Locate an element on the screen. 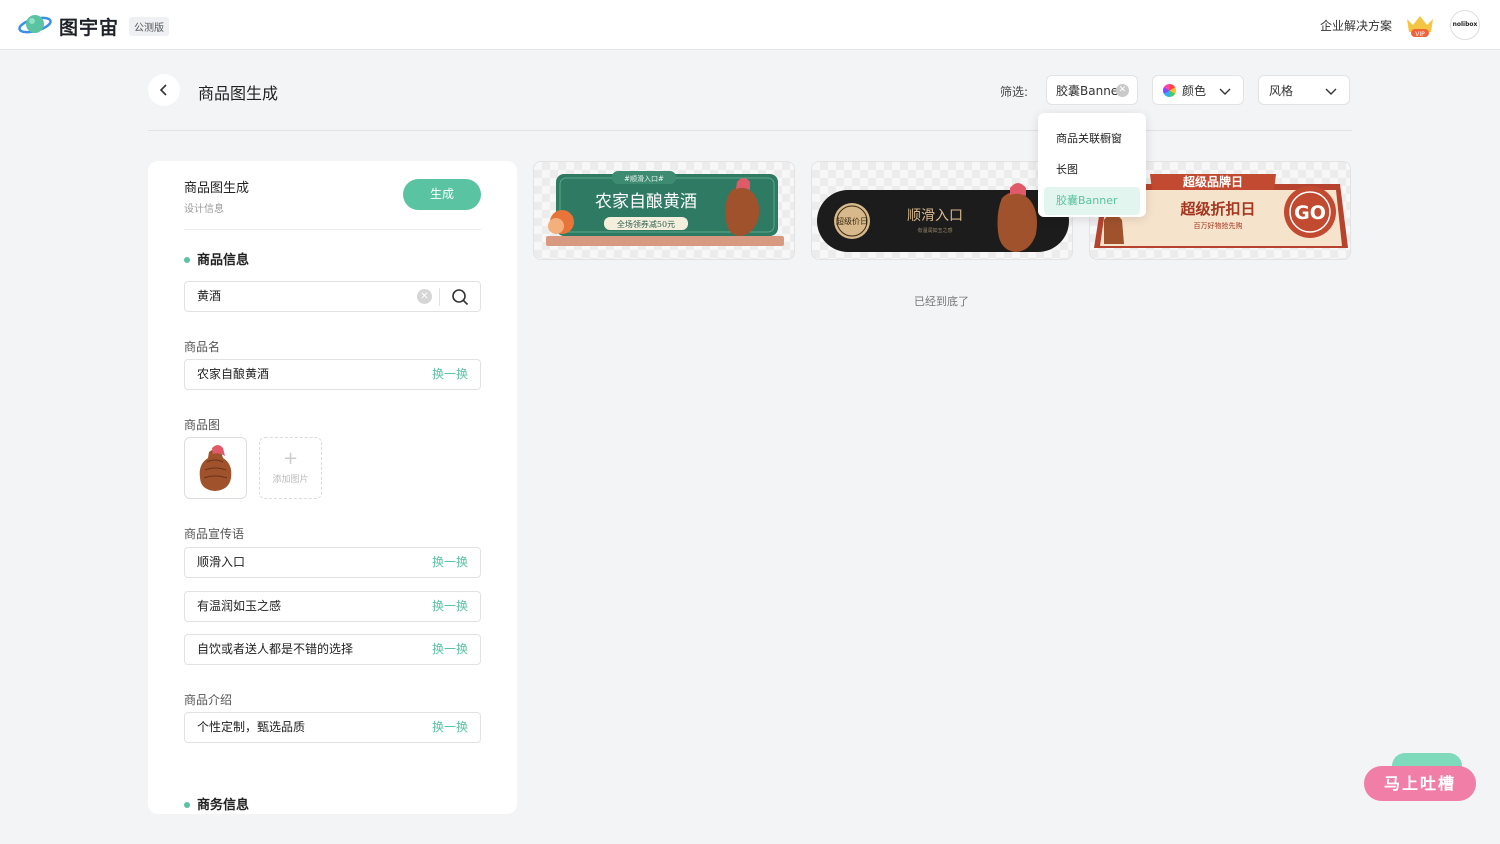 The image size is (1500, 844). banner-title: 顺滑入口 is located at coordinates (935, 215).